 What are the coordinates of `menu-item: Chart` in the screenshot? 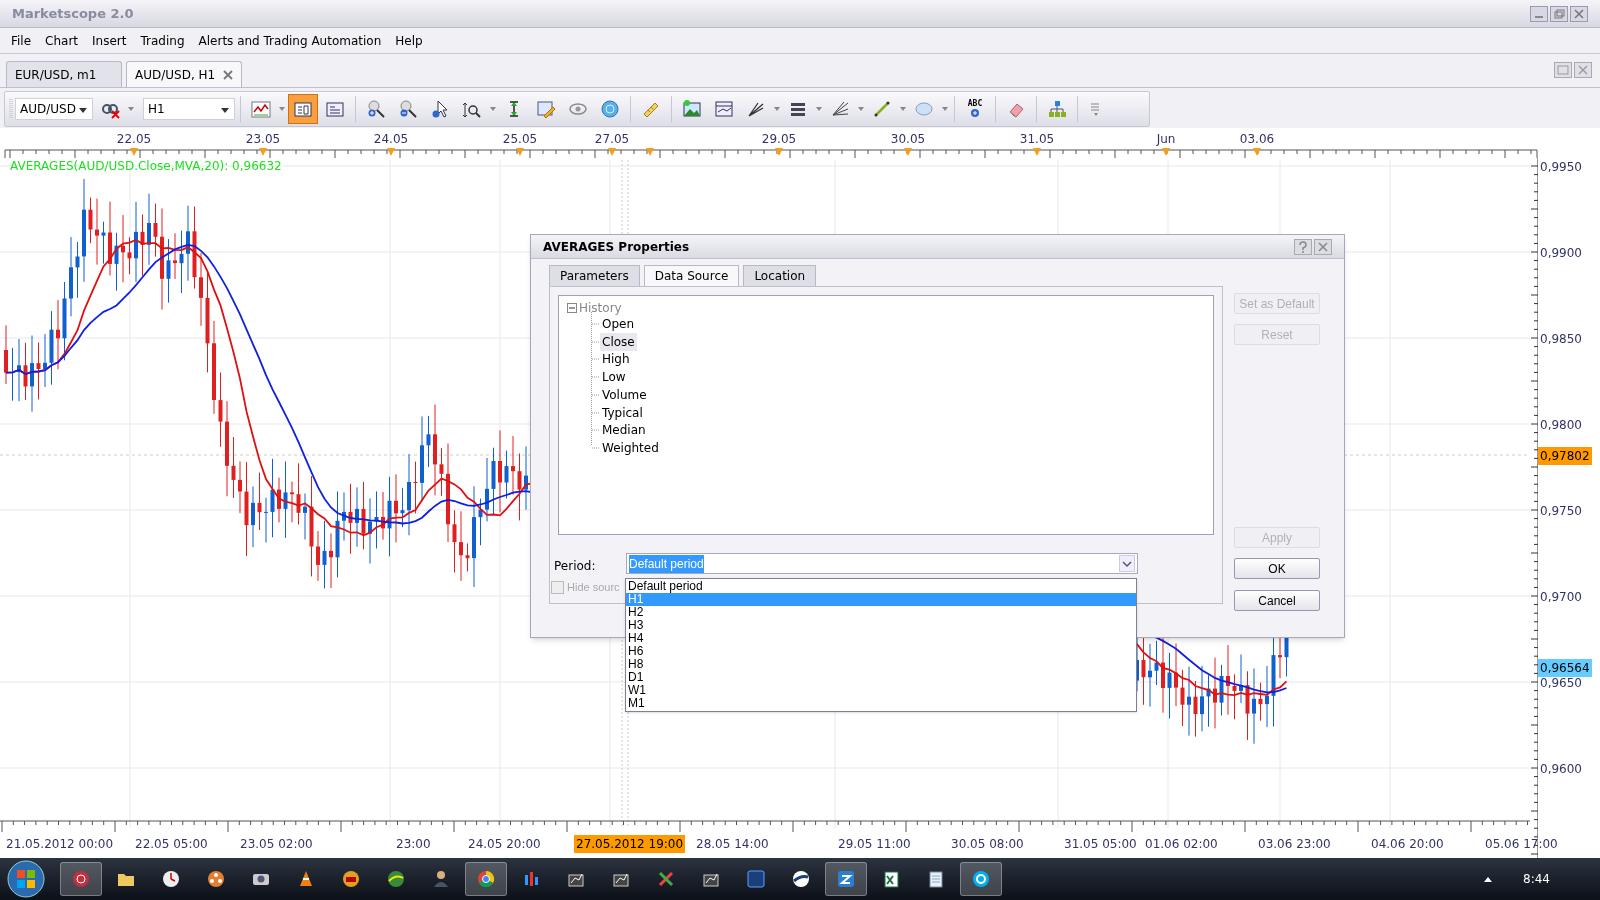 It's located at (62, 40).